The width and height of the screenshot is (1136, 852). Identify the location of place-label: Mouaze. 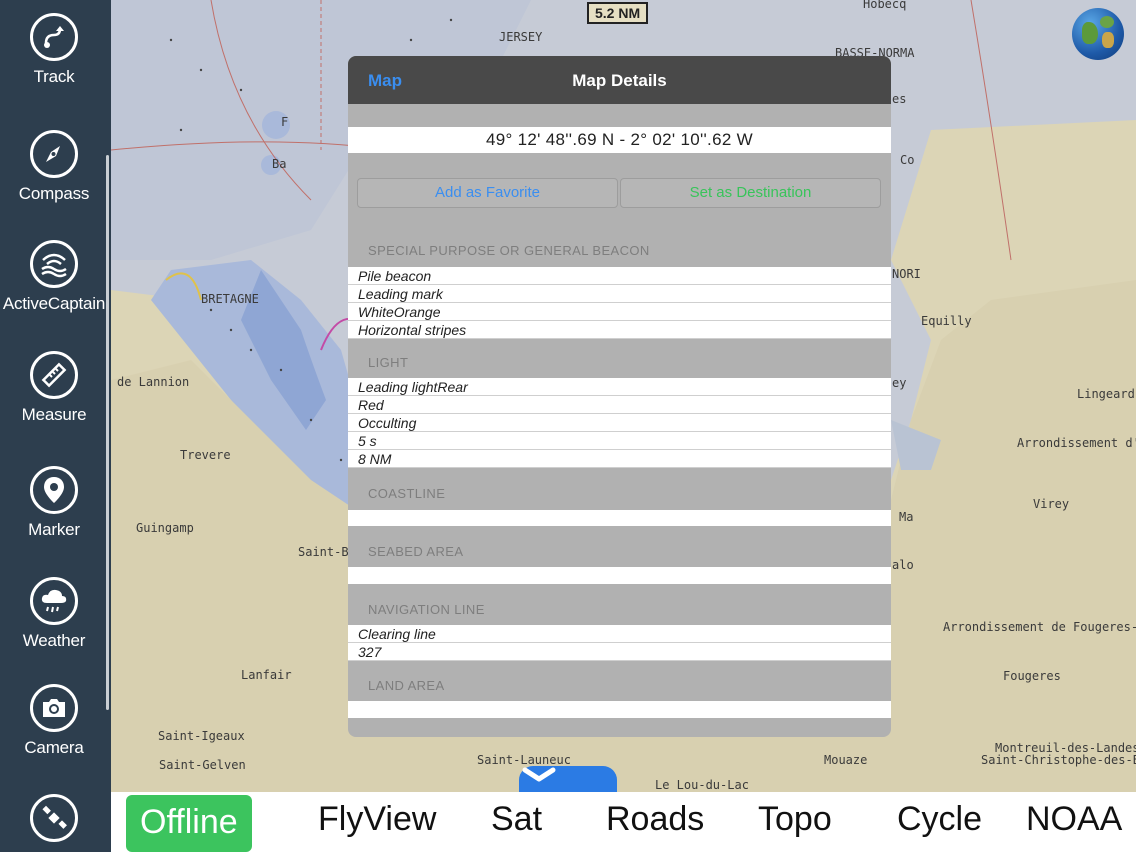
(846, 760).